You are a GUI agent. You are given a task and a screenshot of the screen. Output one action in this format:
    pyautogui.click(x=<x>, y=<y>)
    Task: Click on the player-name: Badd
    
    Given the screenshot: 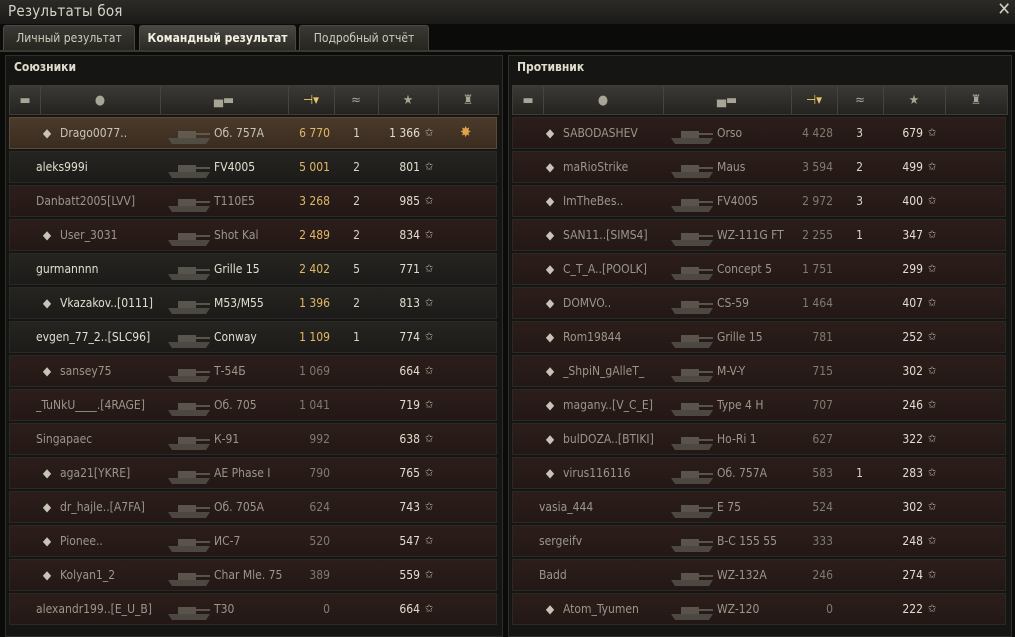 What is the action you would take?
    pyautogui.click(x=553, y=575)
    